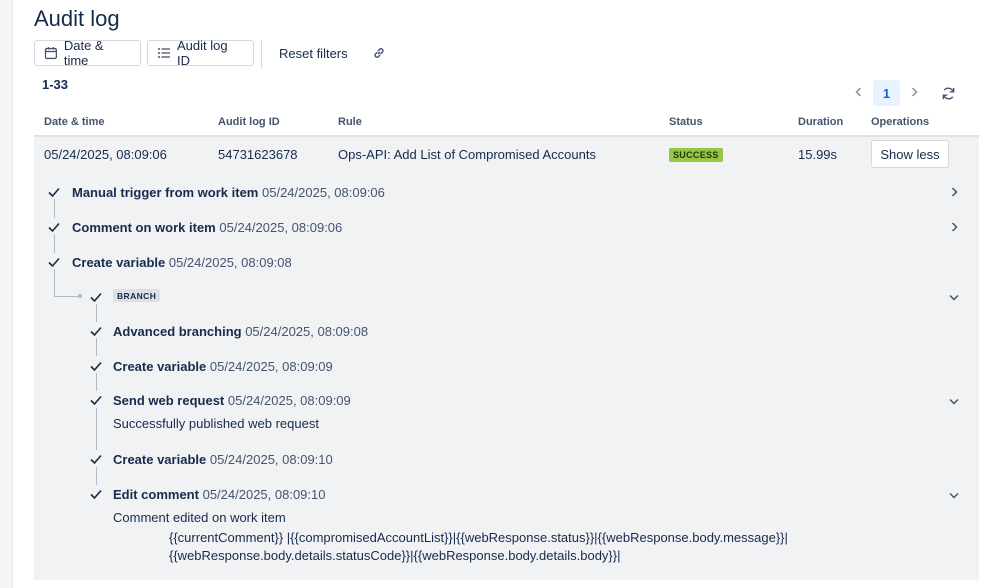 This screenshot has height=588, width=999. Describe the element at coordinates (165, 192) in the screenshot. I see `step-title: Manual trigger from work item` at that location.